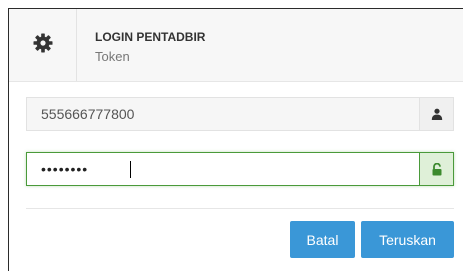 The image size is (463, 271). What do you see at coordinates (407, 239) in the screenshot?
I see `continue-button: Teruskan` at bounding box center [407, 239].